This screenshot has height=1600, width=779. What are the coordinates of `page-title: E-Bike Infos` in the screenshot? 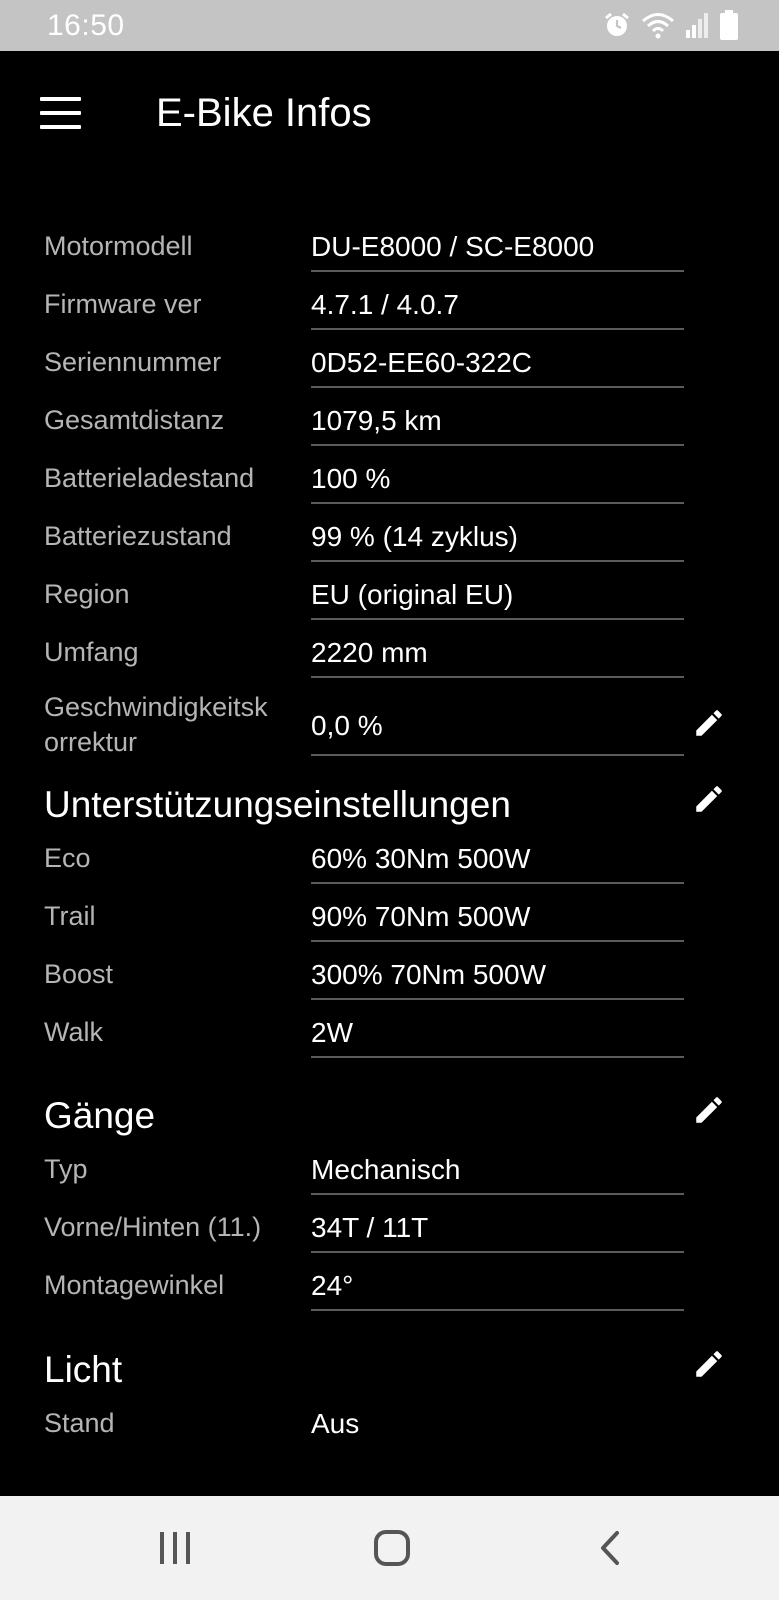 It's located at (264, 113).